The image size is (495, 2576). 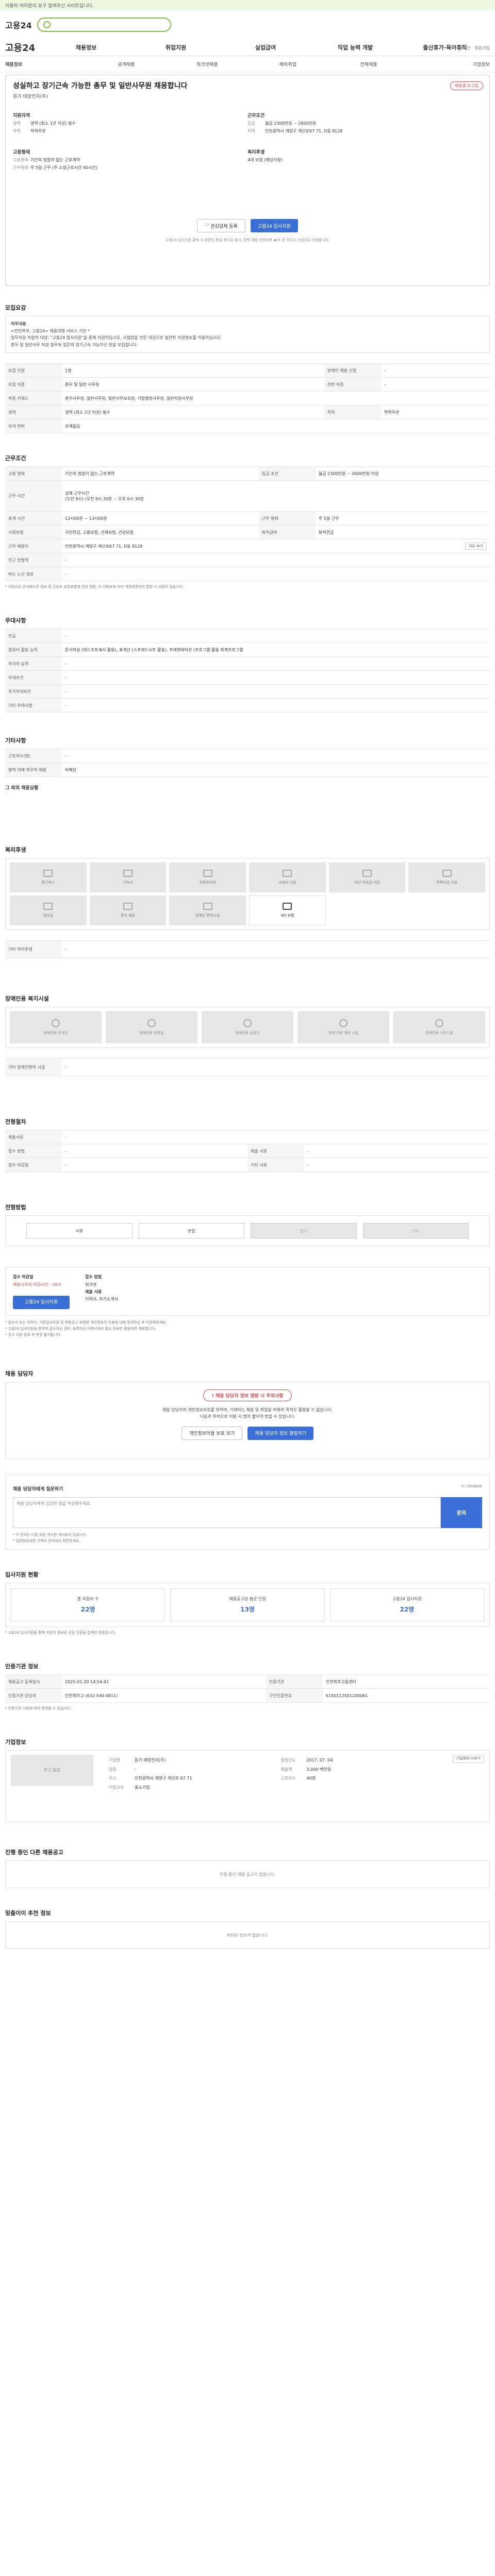 I want to click on interest-button: ♡ 관심업체 등록, so click(x=221, y=225).